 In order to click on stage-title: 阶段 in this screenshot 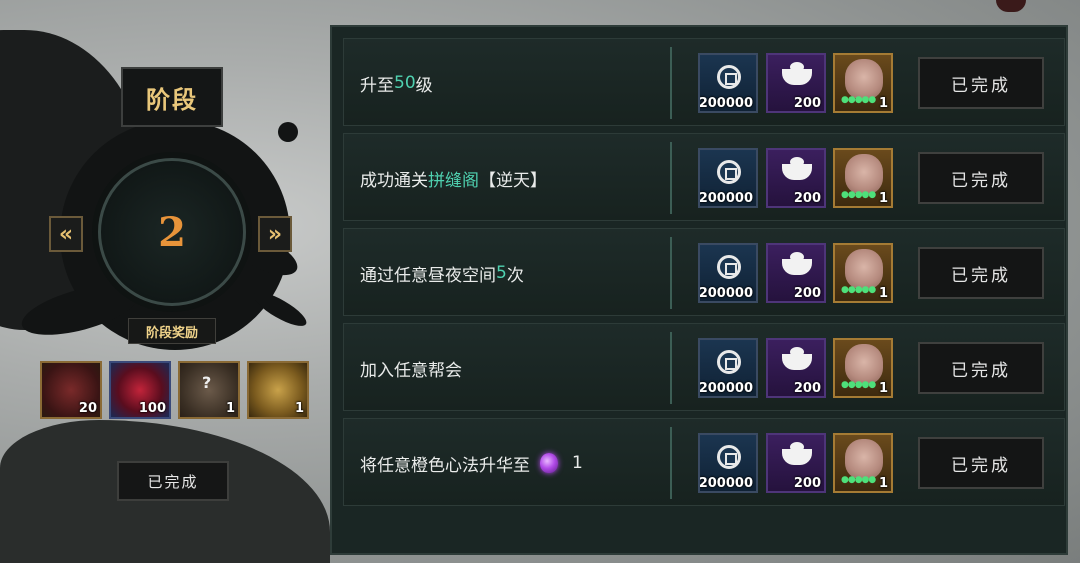, I will do `click(172, 97)`.